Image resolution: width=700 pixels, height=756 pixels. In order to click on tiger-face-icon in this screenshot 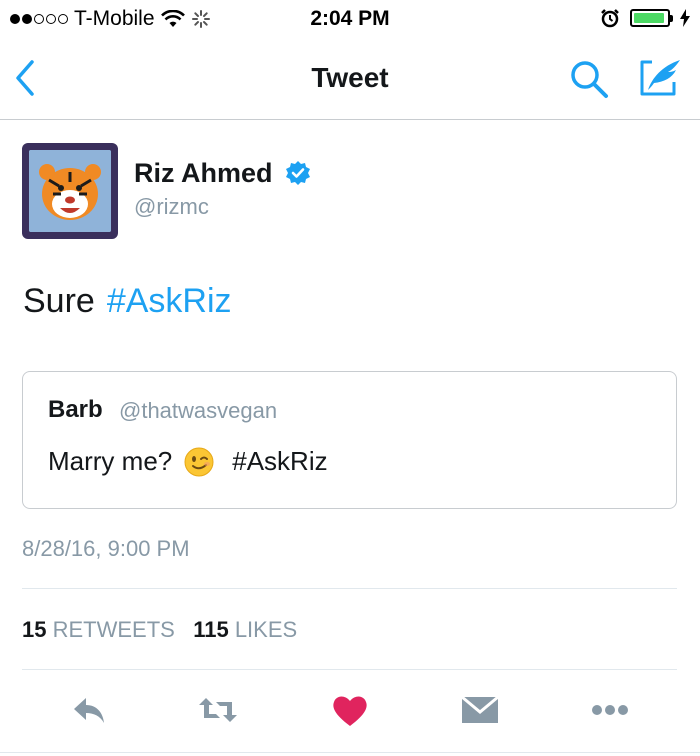, I will do `click(70, 191)`.